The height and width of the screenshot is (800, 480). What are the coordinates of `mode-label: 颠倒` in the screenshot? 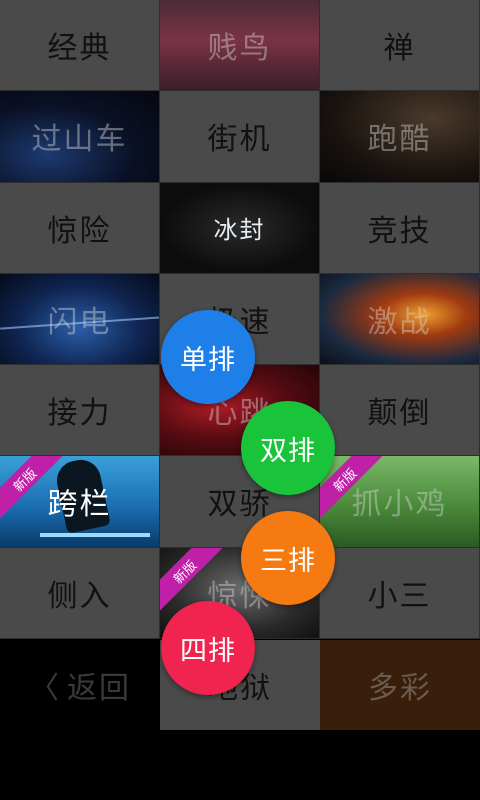 It's located at (399, 414).